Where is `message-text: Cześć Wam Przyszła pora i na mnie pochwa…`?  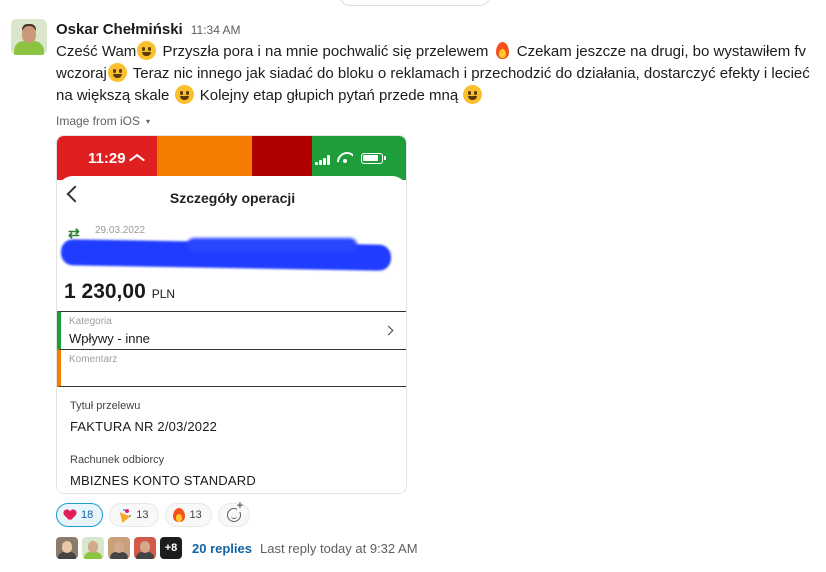 message-text: Cześć Wam Przyszła pora i na mnie pochwa… is located at coordinates (436, 74).